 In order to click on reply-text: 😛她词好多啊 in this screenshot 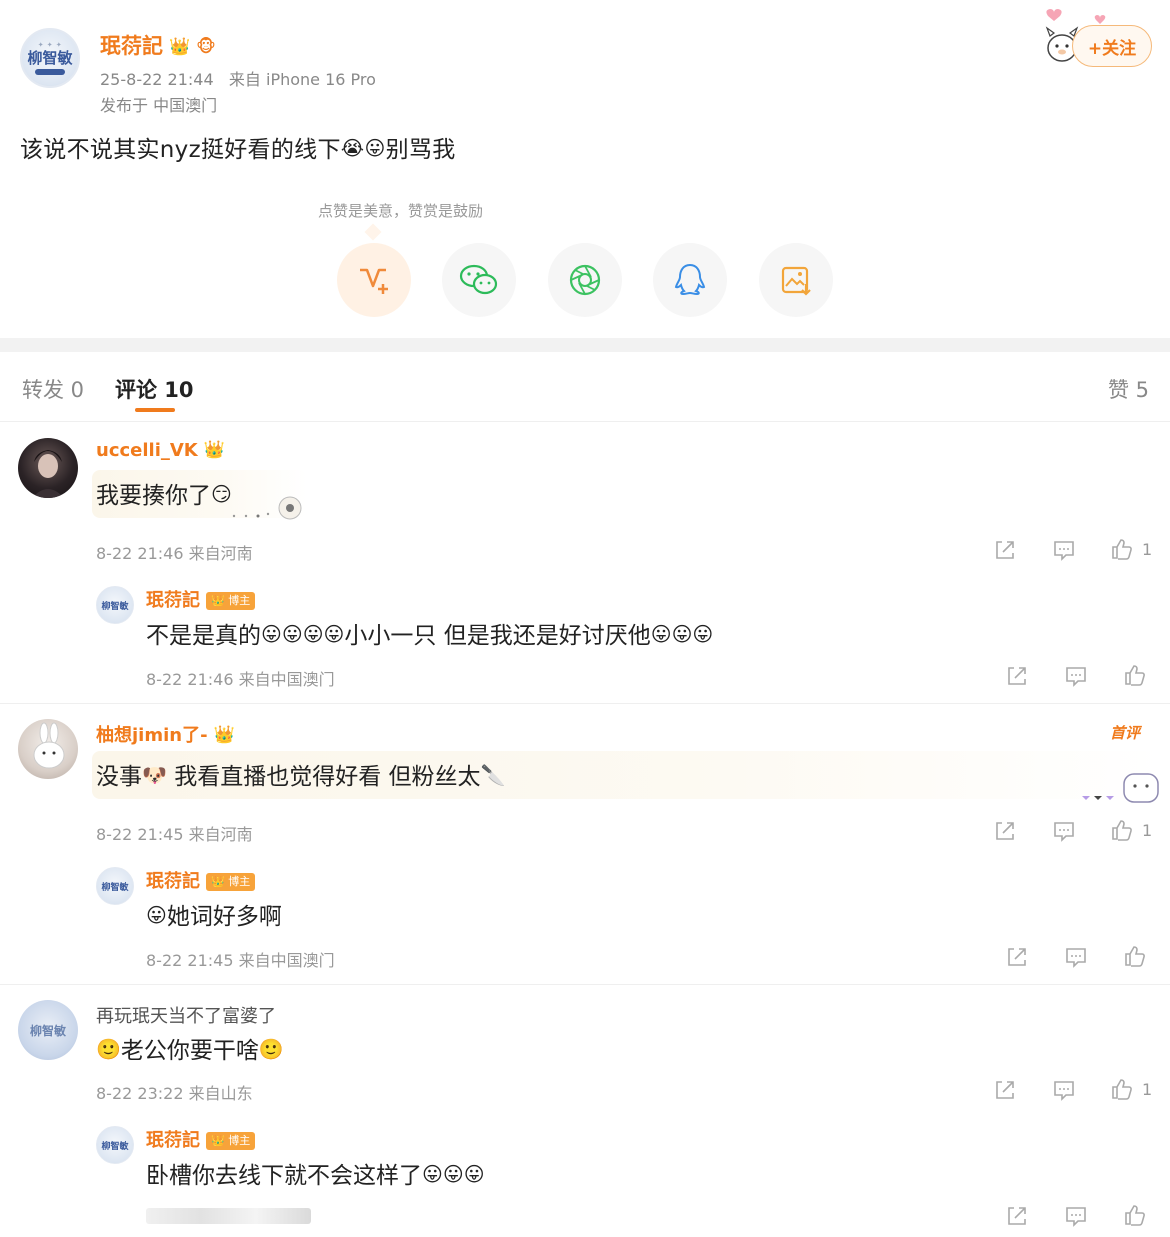, I will do `click(214, 916)`.